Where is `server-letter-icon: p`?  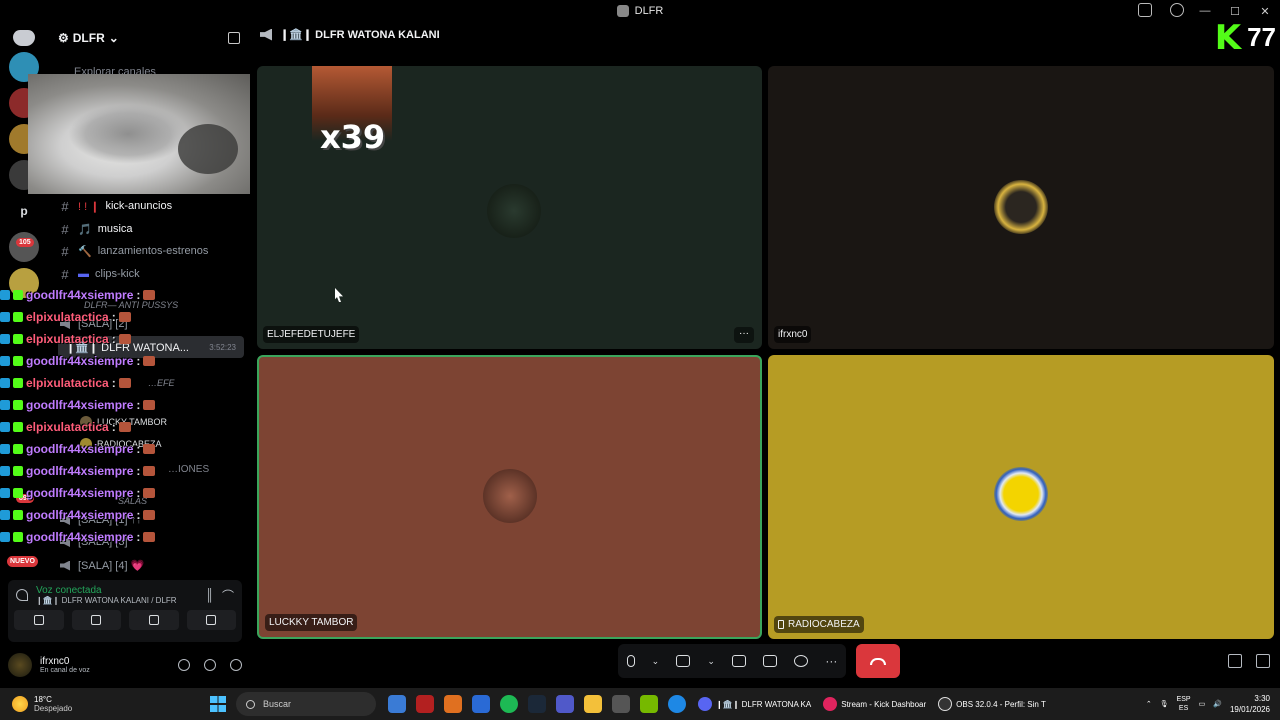
server-letter-icon: p is located at coordinates (24, 211).